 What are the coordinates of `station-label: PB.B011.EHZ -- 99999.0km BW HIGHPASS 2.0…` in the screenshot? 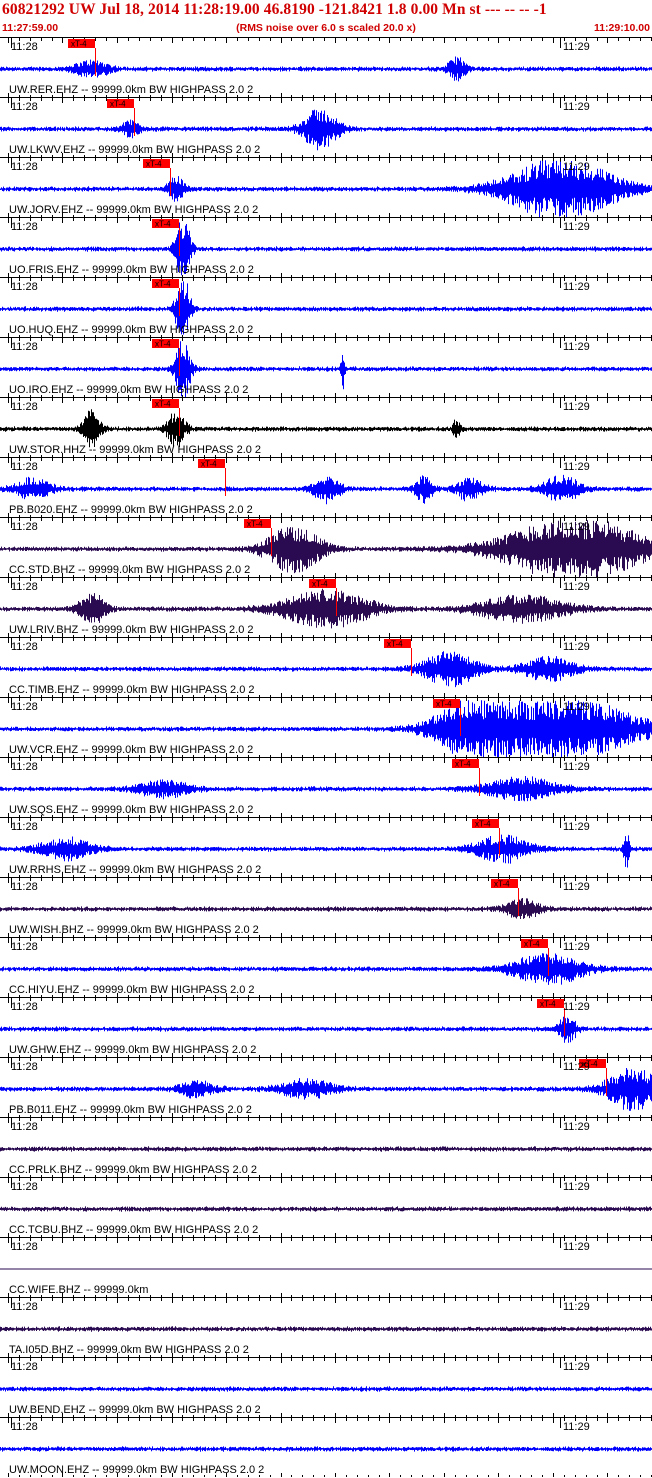 It's located at (130, 1110).